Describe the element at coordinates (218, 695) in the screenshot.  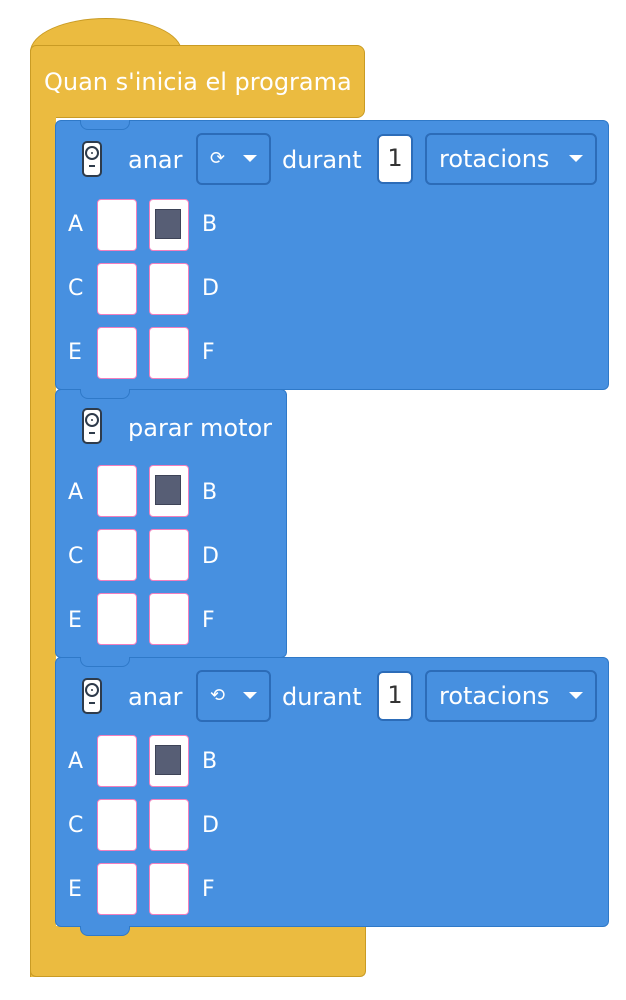
I see `rotate-counterclockwise-icon: ⟲` at that location.